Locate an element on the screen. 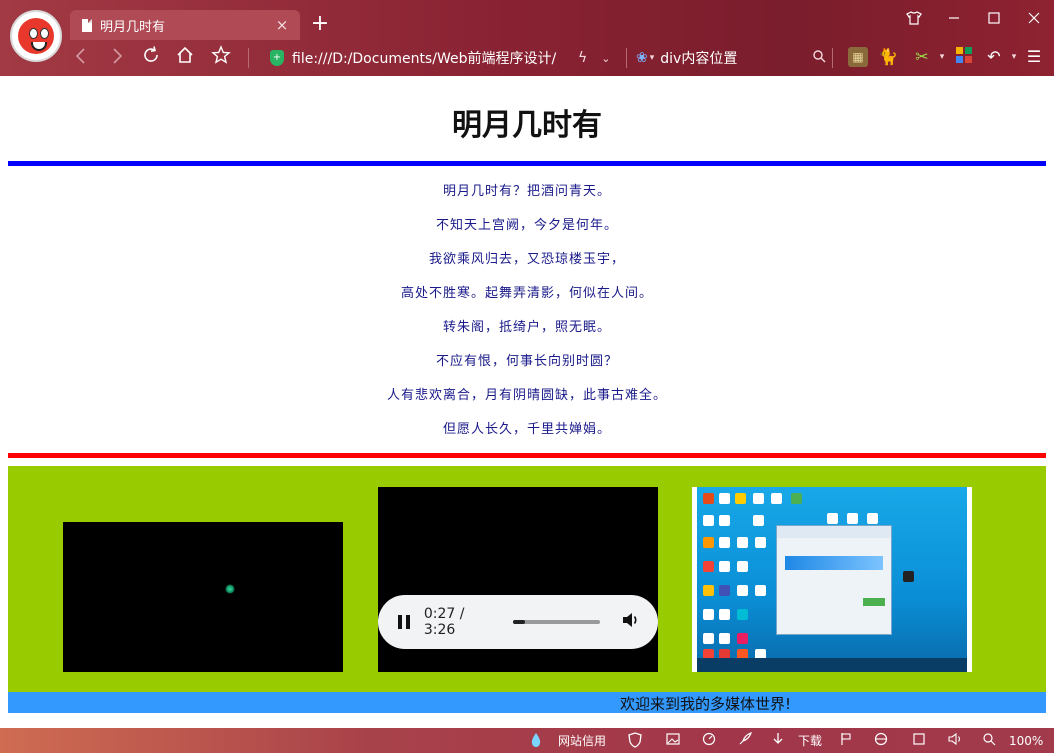 This screenshot has height=753, width=1054. red-rule is located at coordinates (527, 455).